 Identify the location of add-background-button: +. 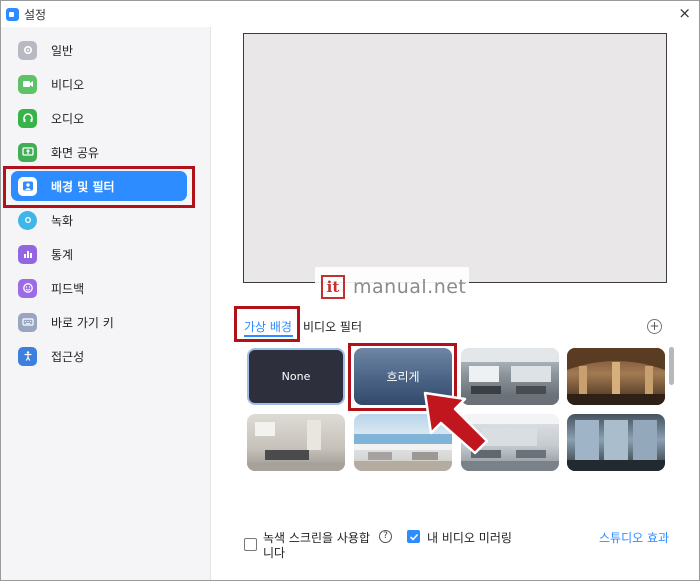
(654, 326).